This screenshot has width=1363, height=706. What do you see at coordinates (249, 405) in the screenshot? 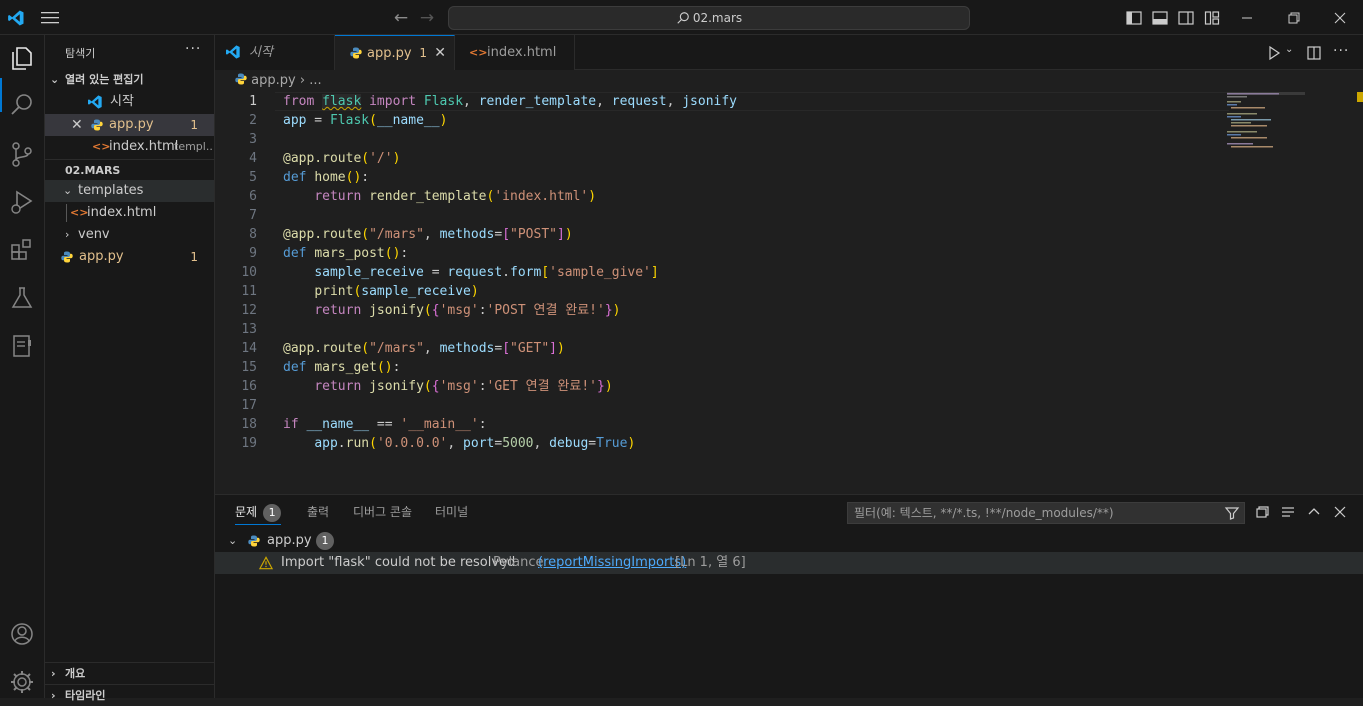
I see `line-number: 17` at bounding box center [249, 405].